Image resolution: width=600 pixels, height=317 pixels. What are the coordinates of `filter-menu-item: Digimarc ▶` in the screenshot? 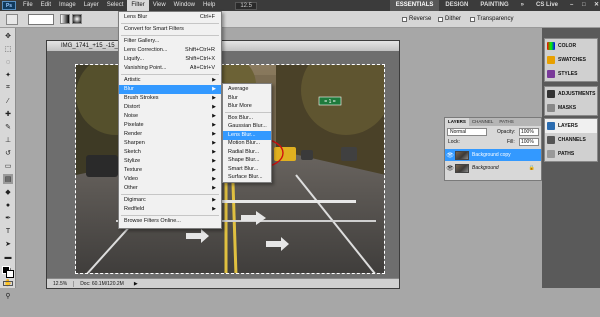 It's located at (170, 200).